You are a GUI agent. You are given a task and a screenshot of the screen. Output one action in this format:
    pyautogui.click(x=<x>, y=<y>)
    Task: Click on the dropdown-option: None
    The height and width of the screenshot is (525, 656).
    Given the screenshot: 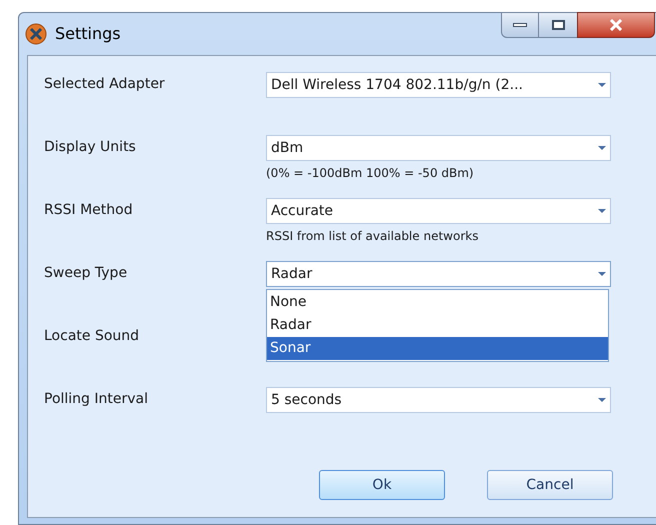 What is the action you would take?
    pyautogui.click(x=437, y=302)
    